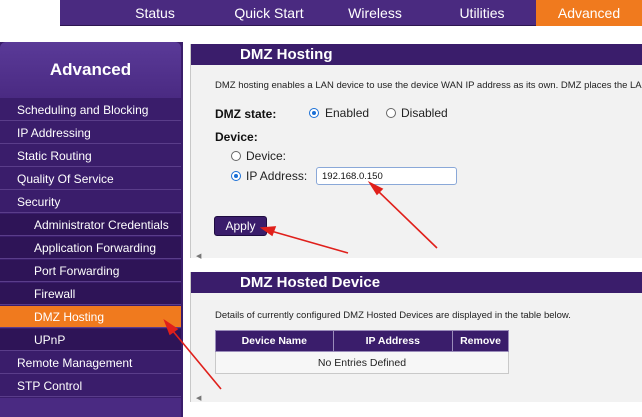  What do you see at coordinates (90, 317) in the screenshot?
I see `sidebar-item-dmz-hosting: DMZ Hosting` at bounding box center [90, 317].